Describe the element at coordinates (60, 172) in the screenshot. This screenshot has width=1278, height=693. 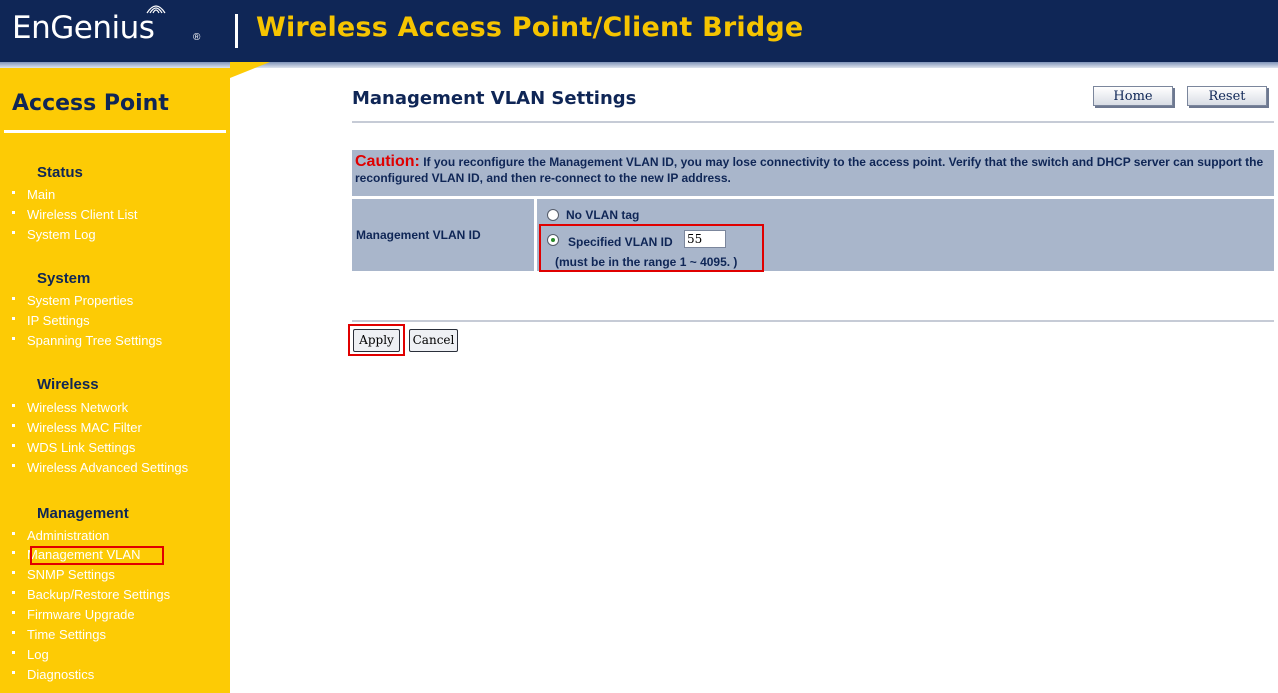
I see `section-heading-status: Status` at that location.